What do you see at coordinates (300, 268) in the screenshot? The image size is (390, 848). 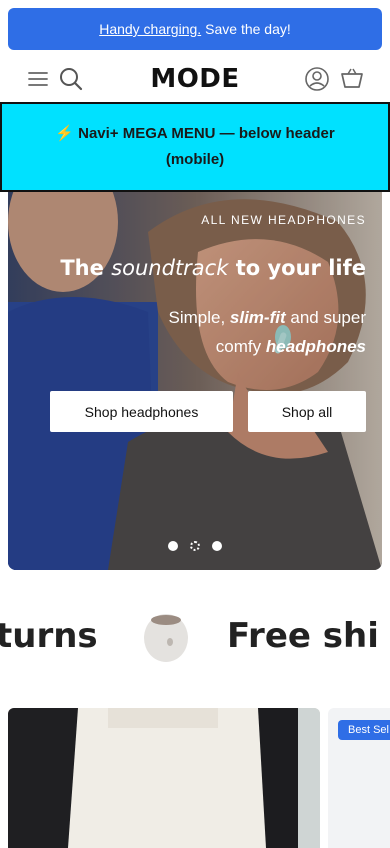 I see `hero-title-end: to your life` at bounding box center [300, 268].